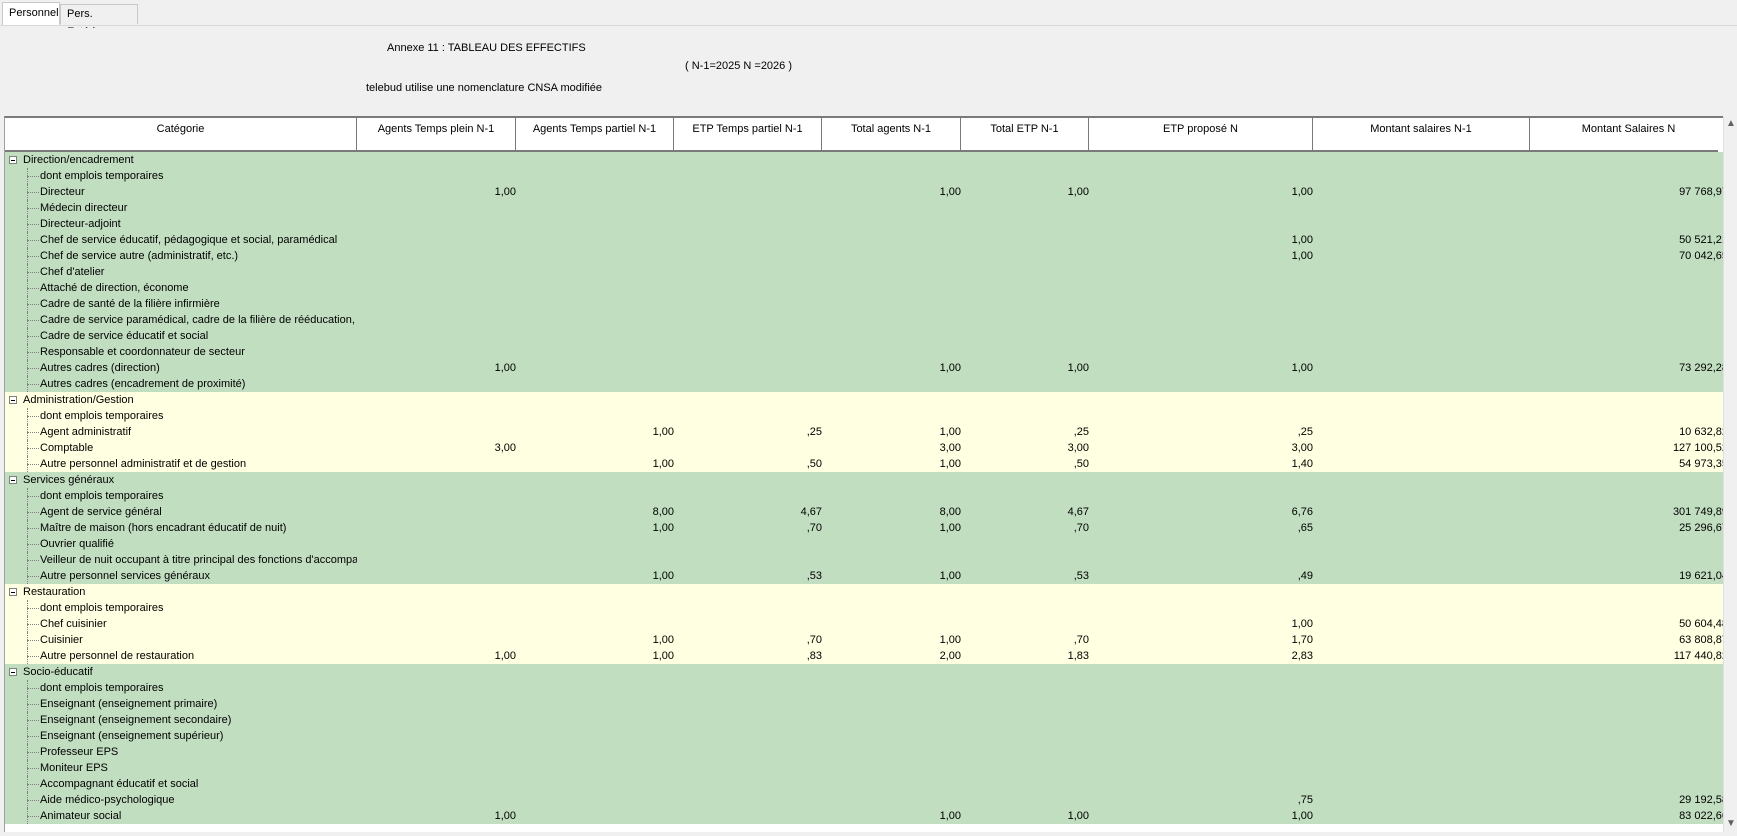 The height and width of the screenshot is (836, 1737). What do you see at coordinates (748, 576) in the screenshot?
I see `value-cell: ,53` at bounding box center [748, 576].